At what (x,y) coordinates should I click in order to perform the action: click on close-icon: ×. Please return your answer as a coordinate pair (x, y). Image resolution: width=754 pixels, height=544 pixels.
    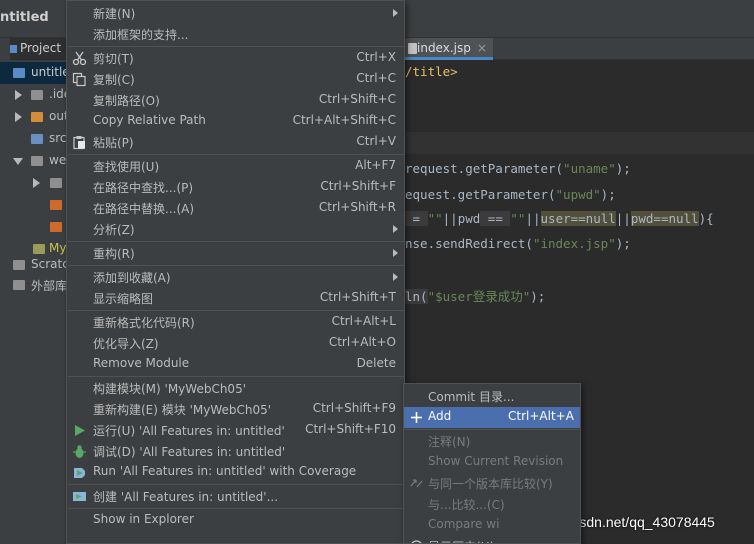
    Looking at the image, I should click on (482, 48).